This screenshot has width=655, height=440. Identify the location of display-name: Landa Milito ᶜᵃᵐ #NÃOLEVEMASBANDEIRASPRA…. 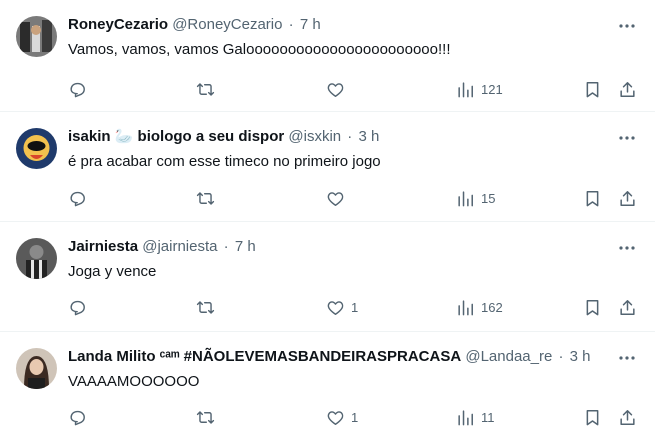
(264, 356).